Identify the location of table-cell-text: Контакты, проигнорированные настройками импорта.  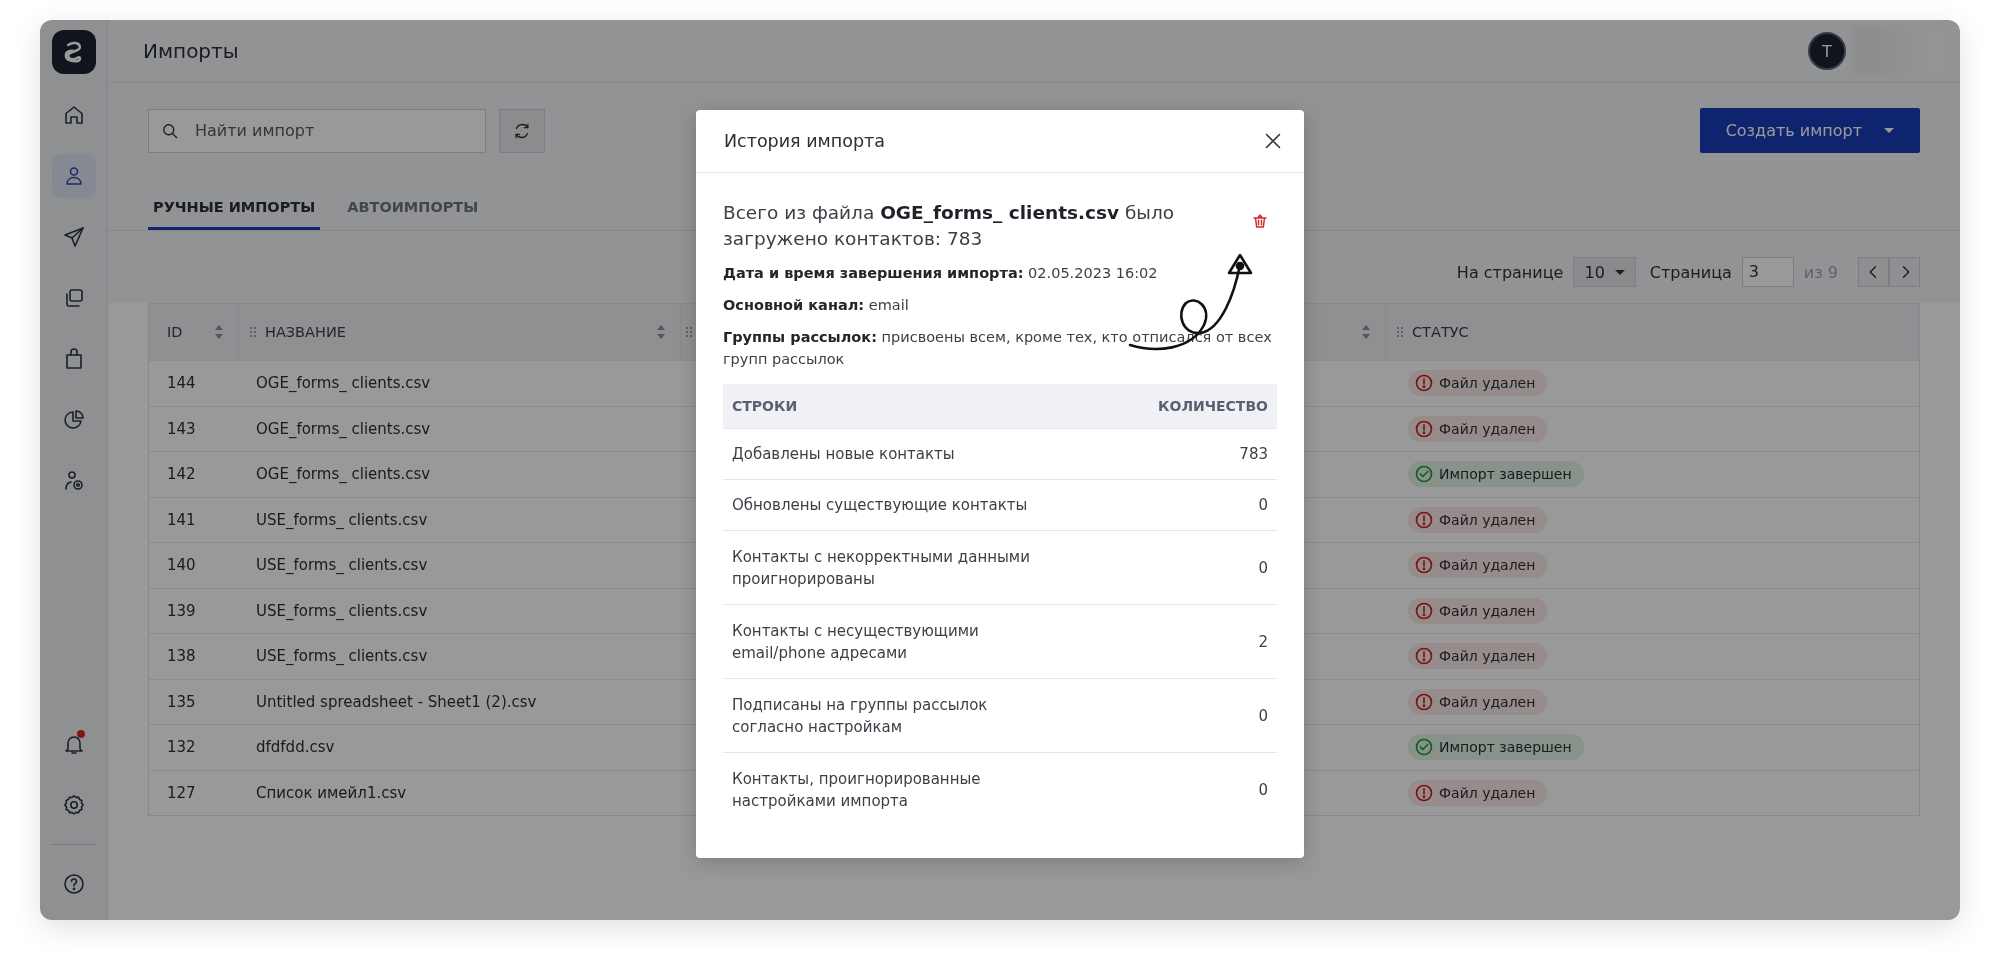
(857, 790).